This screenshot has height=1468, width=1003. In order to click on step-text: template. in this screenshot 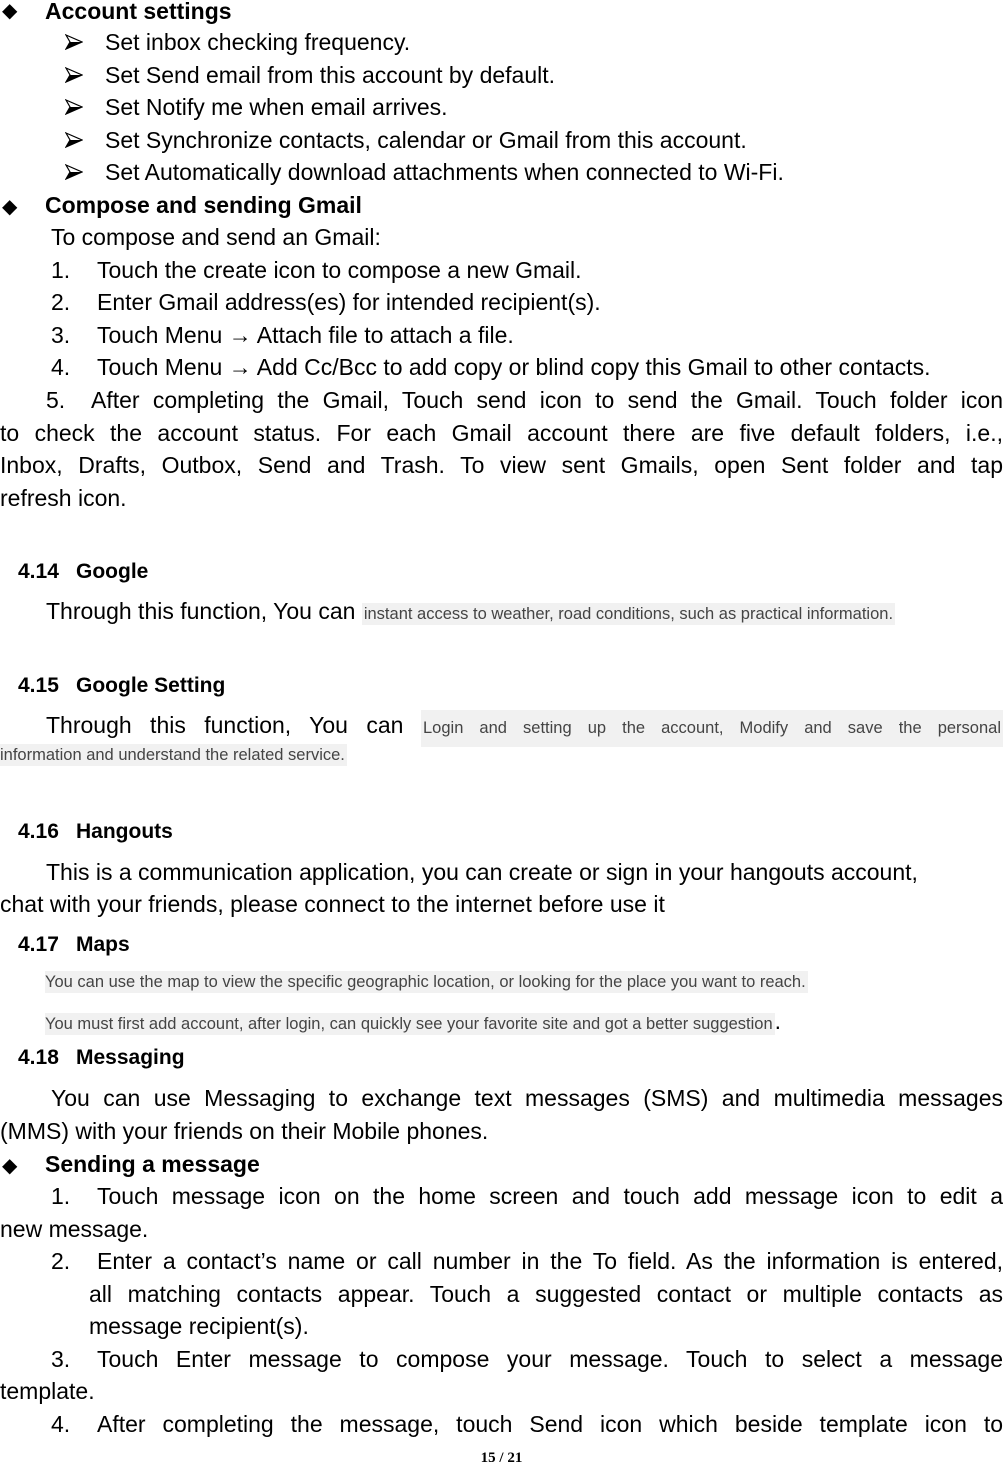, I will do `click(47, 1391)`.